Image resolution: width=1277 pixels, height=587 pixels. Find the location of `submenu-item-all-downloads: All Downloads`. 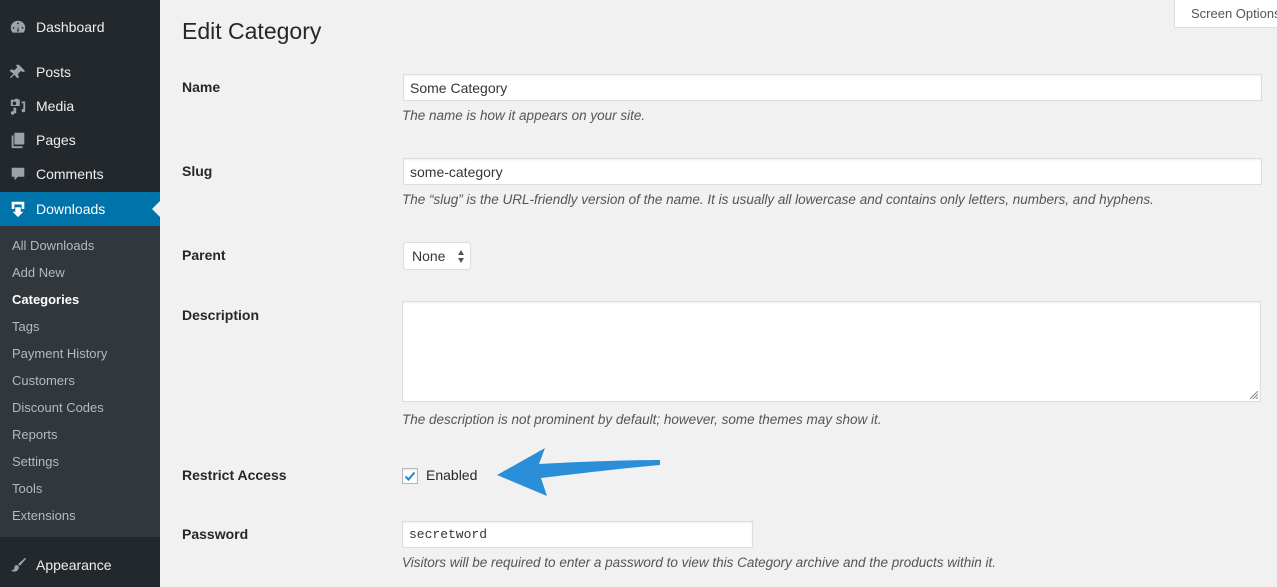

submenu-item-all-downloads: All Downloads is located at coordinates (53, 246).